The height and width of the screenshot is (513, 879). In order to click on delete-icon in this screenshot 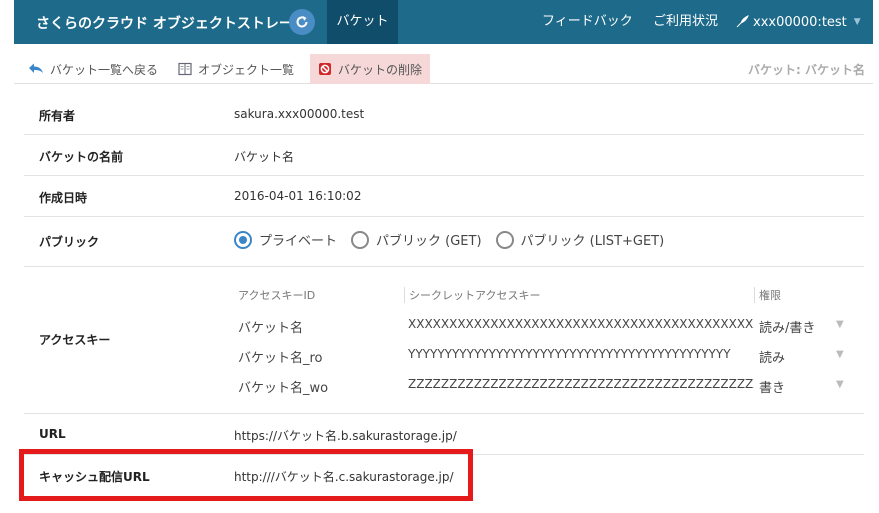, I will do `click(325, 69)`.